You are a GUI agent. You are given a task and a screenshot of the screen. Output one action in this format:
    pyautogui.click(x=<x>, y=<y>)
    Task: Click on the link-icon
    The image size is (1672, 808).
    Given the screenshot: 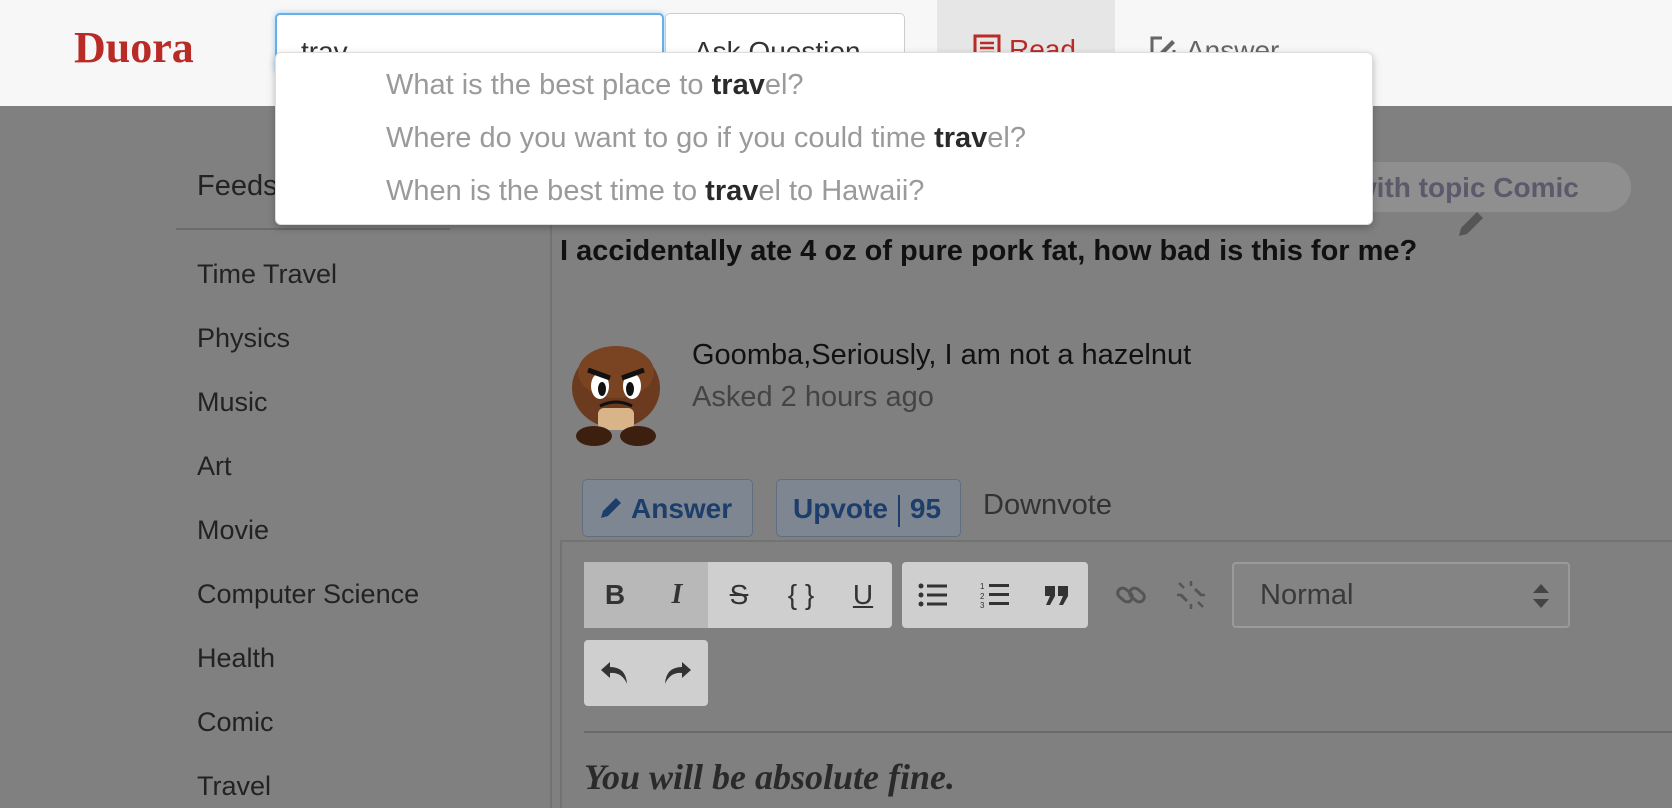 What is the action you would take?
    pyautogui.click(x=1131, y=595)
    